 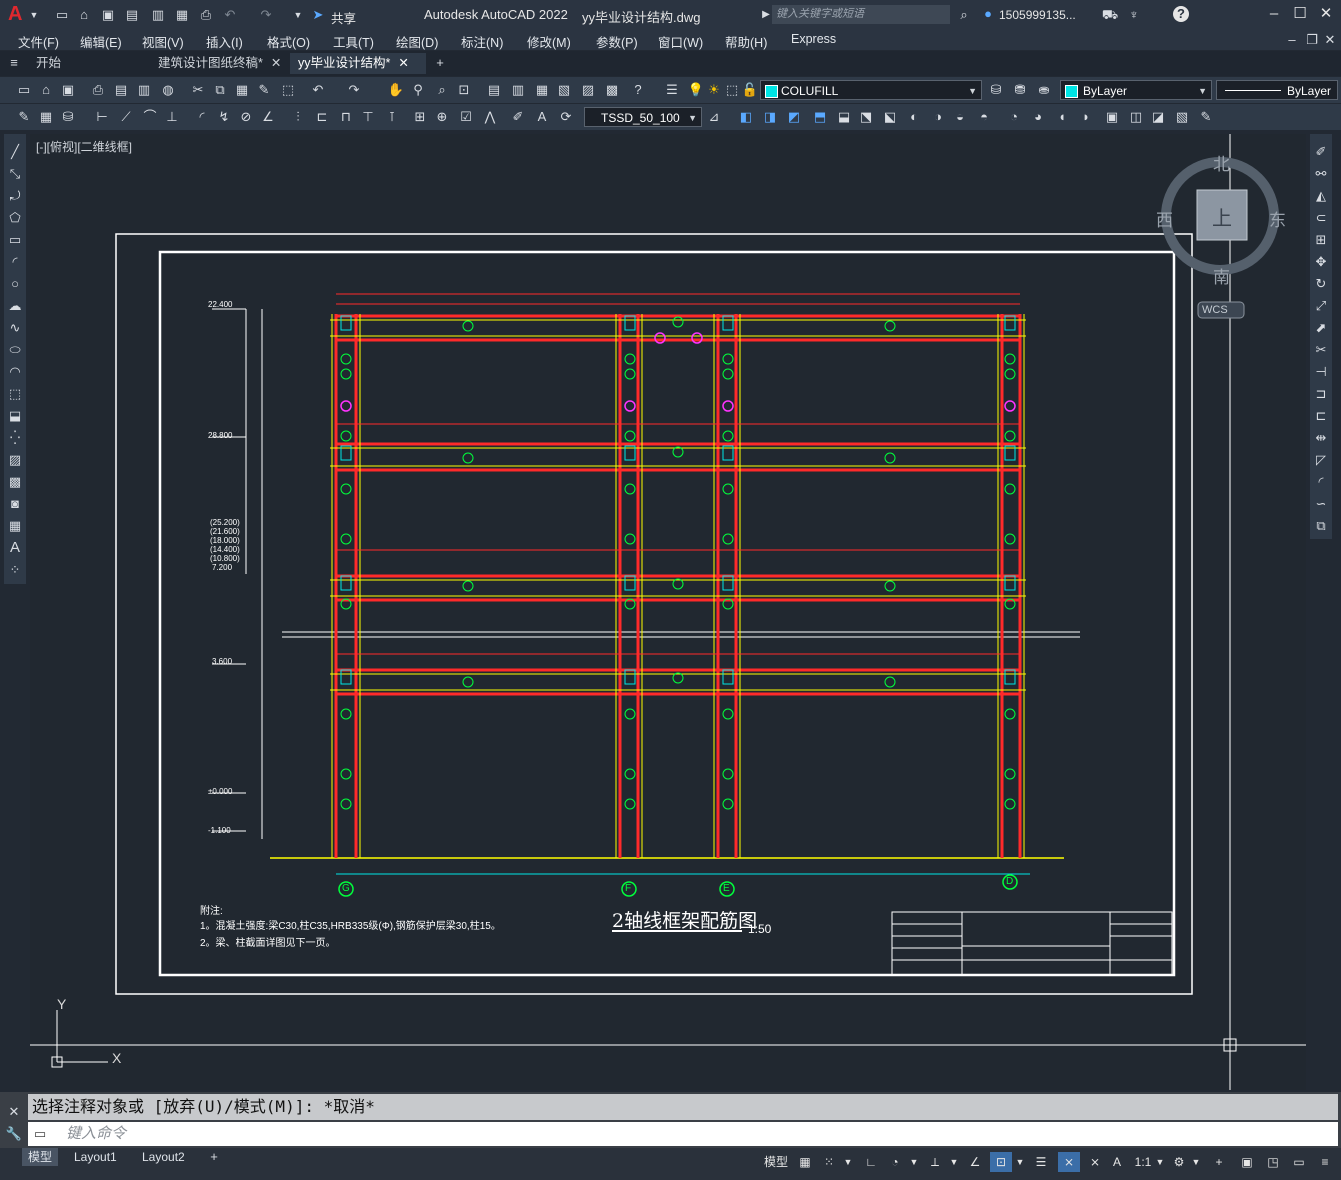 I want to click on search-icon: ⌕, so click(x=964, y=15).